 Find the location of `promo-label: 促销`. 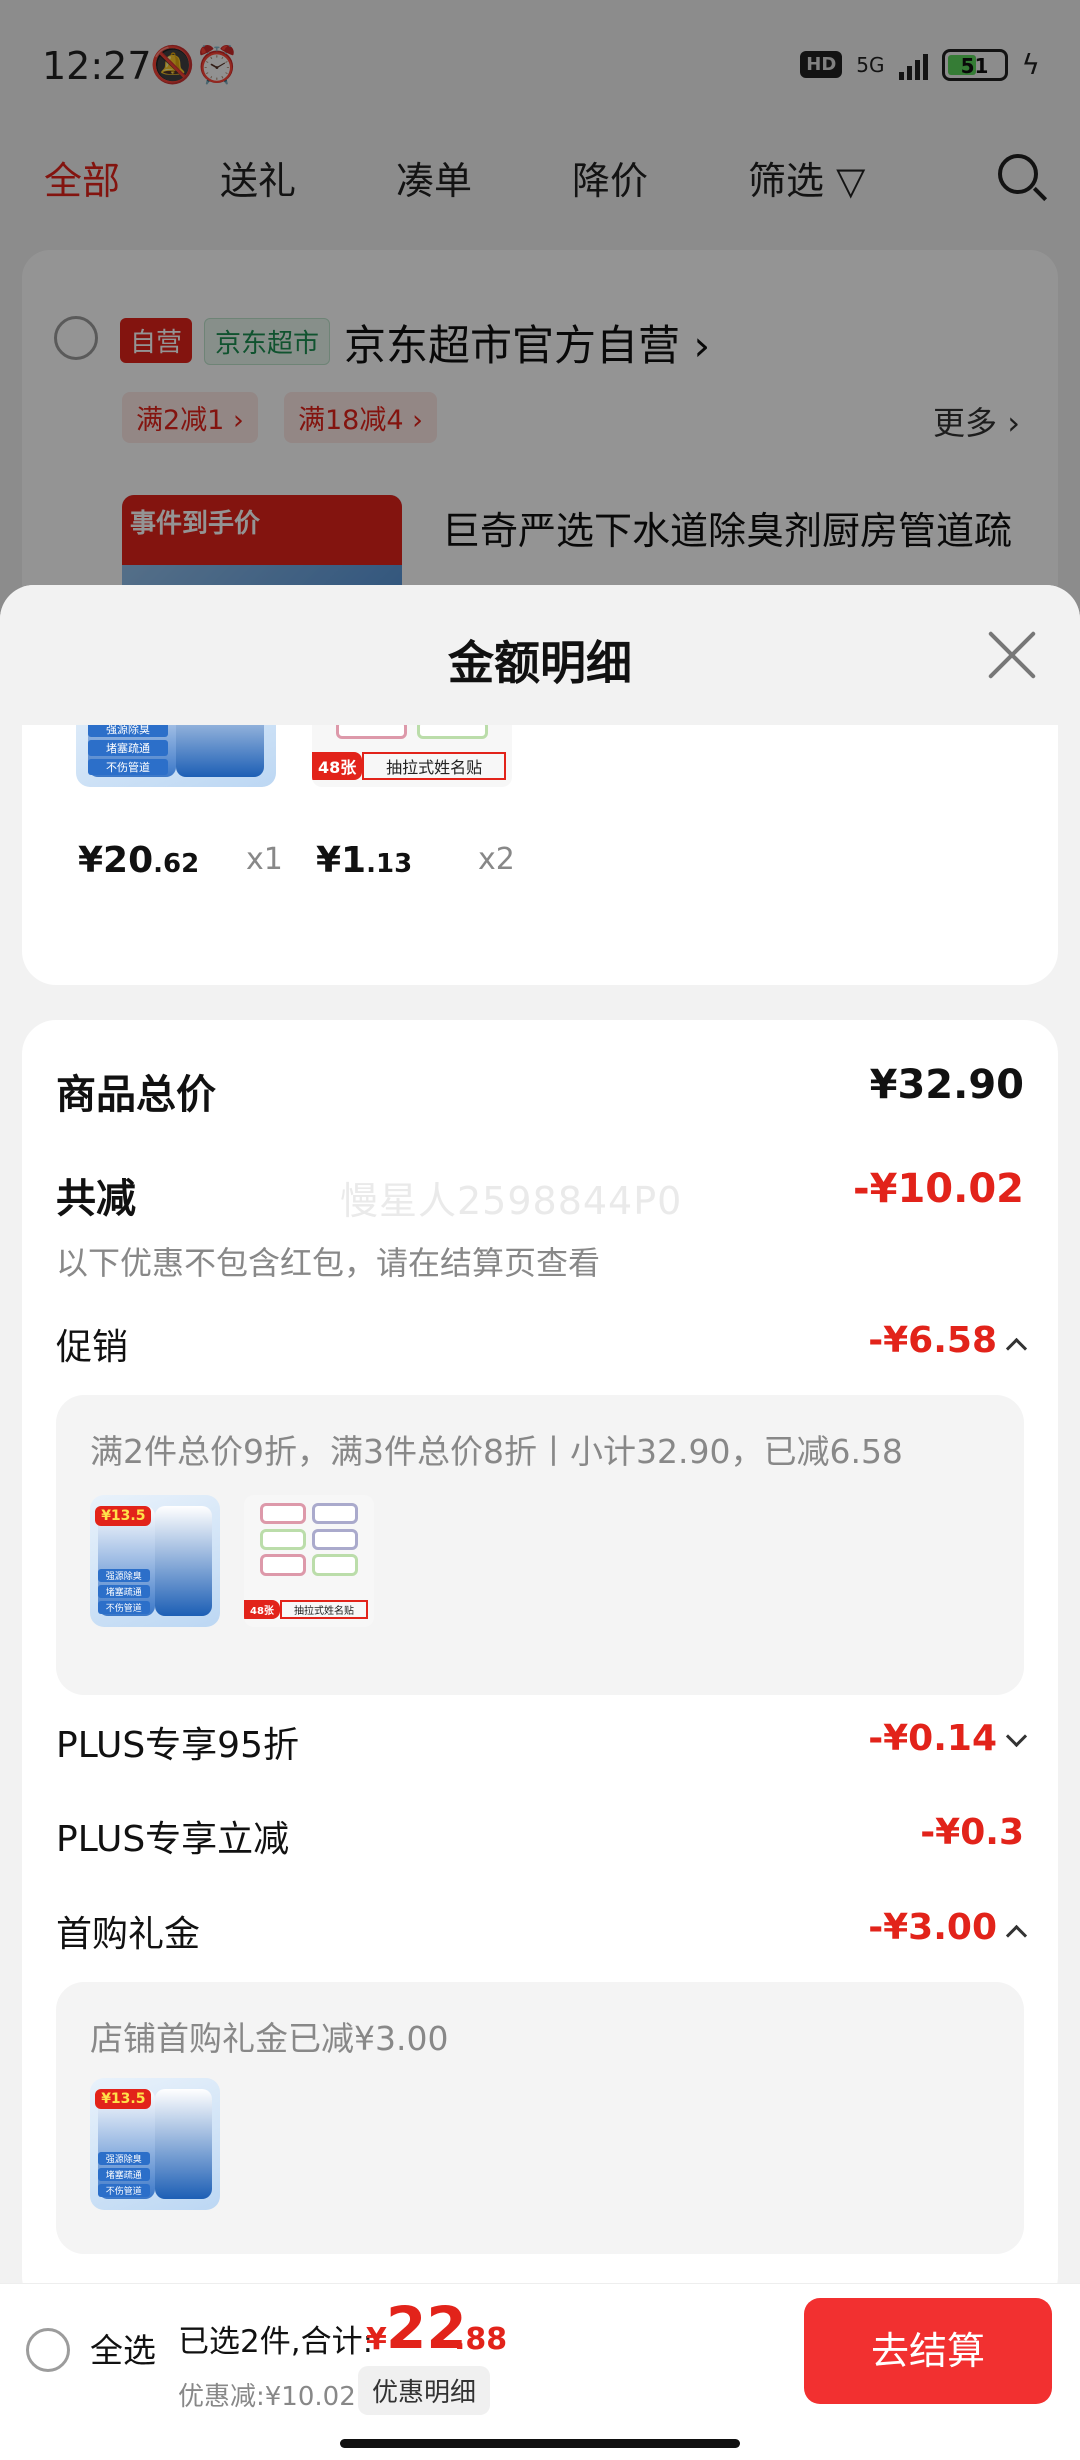

promo-label: 促销 is located at coordinates (92, 1347).